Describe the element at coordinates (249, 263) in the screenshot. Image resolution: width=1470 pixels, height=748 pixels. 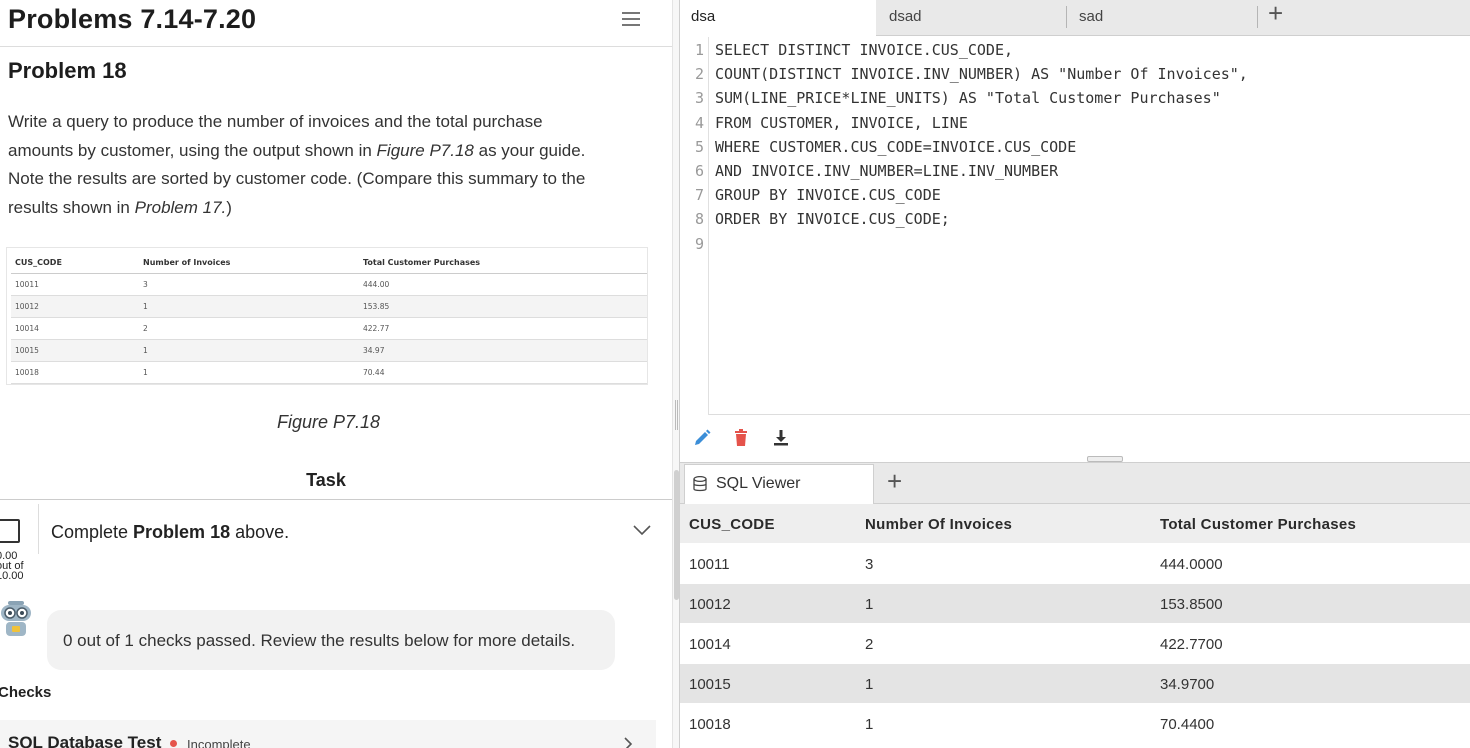
I see `figure-header: Number of Invoices` at that location.